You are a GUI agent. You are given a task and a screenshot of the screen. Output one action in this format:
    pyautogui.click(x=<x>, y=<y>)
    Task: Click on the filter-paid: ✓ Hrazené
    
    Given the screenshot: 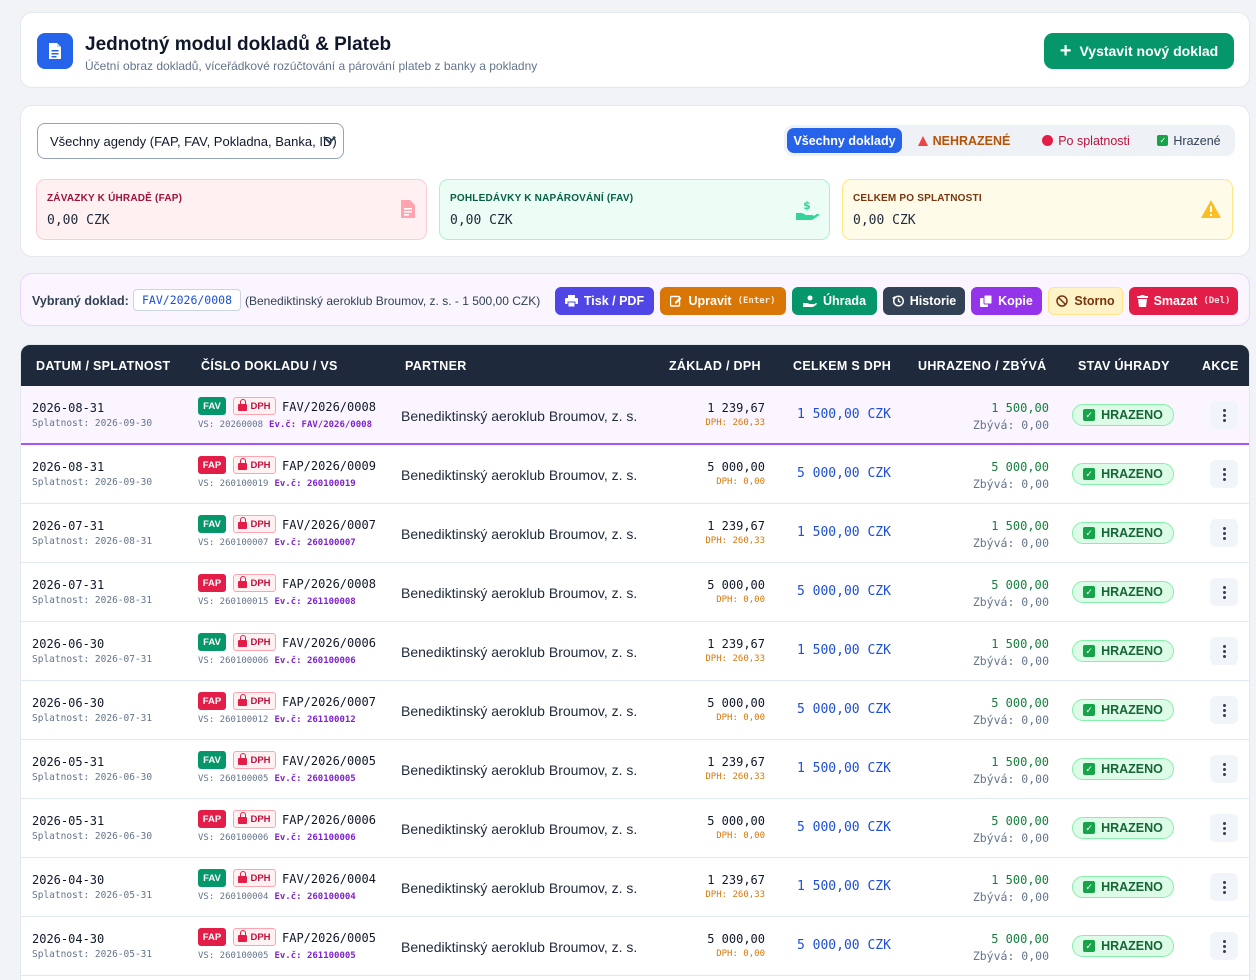 What is the action you would take?
    pyautogui.click(x=1189, y=140)
    